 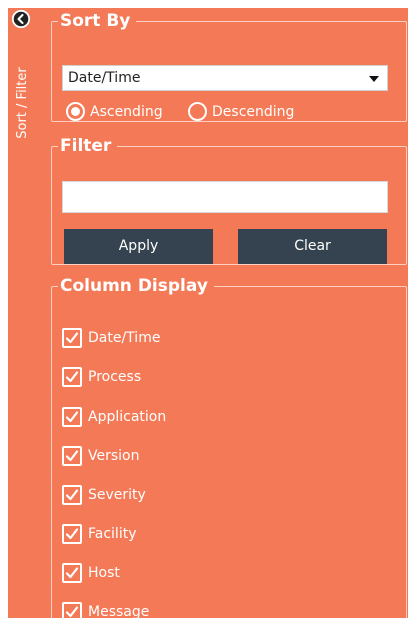 What do you see at coordinates (115, 377) in the screenshot?
I see `column-label: Process` at bounding box center [115, 377].